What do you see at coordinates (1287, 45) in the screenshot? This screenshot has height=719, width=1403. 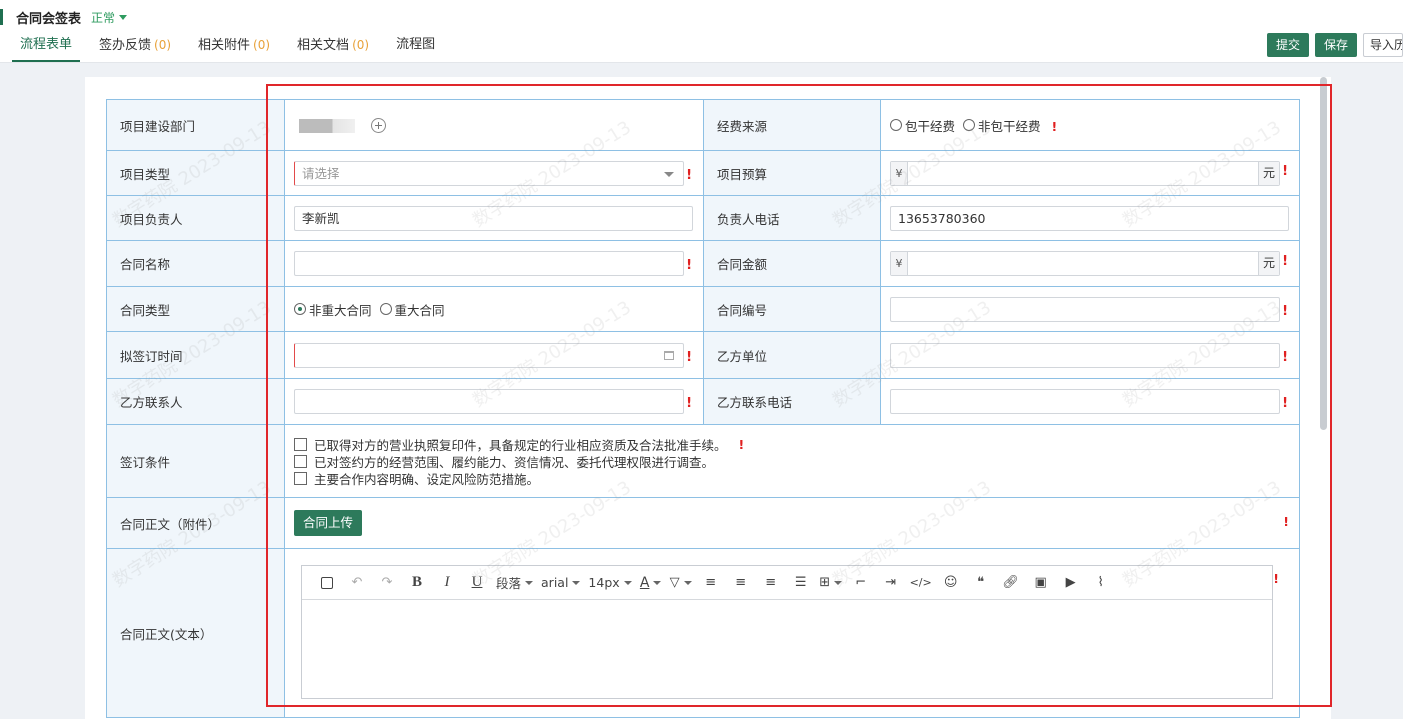 I see `submit-button: 提交` at bounding box center [1287, 45].